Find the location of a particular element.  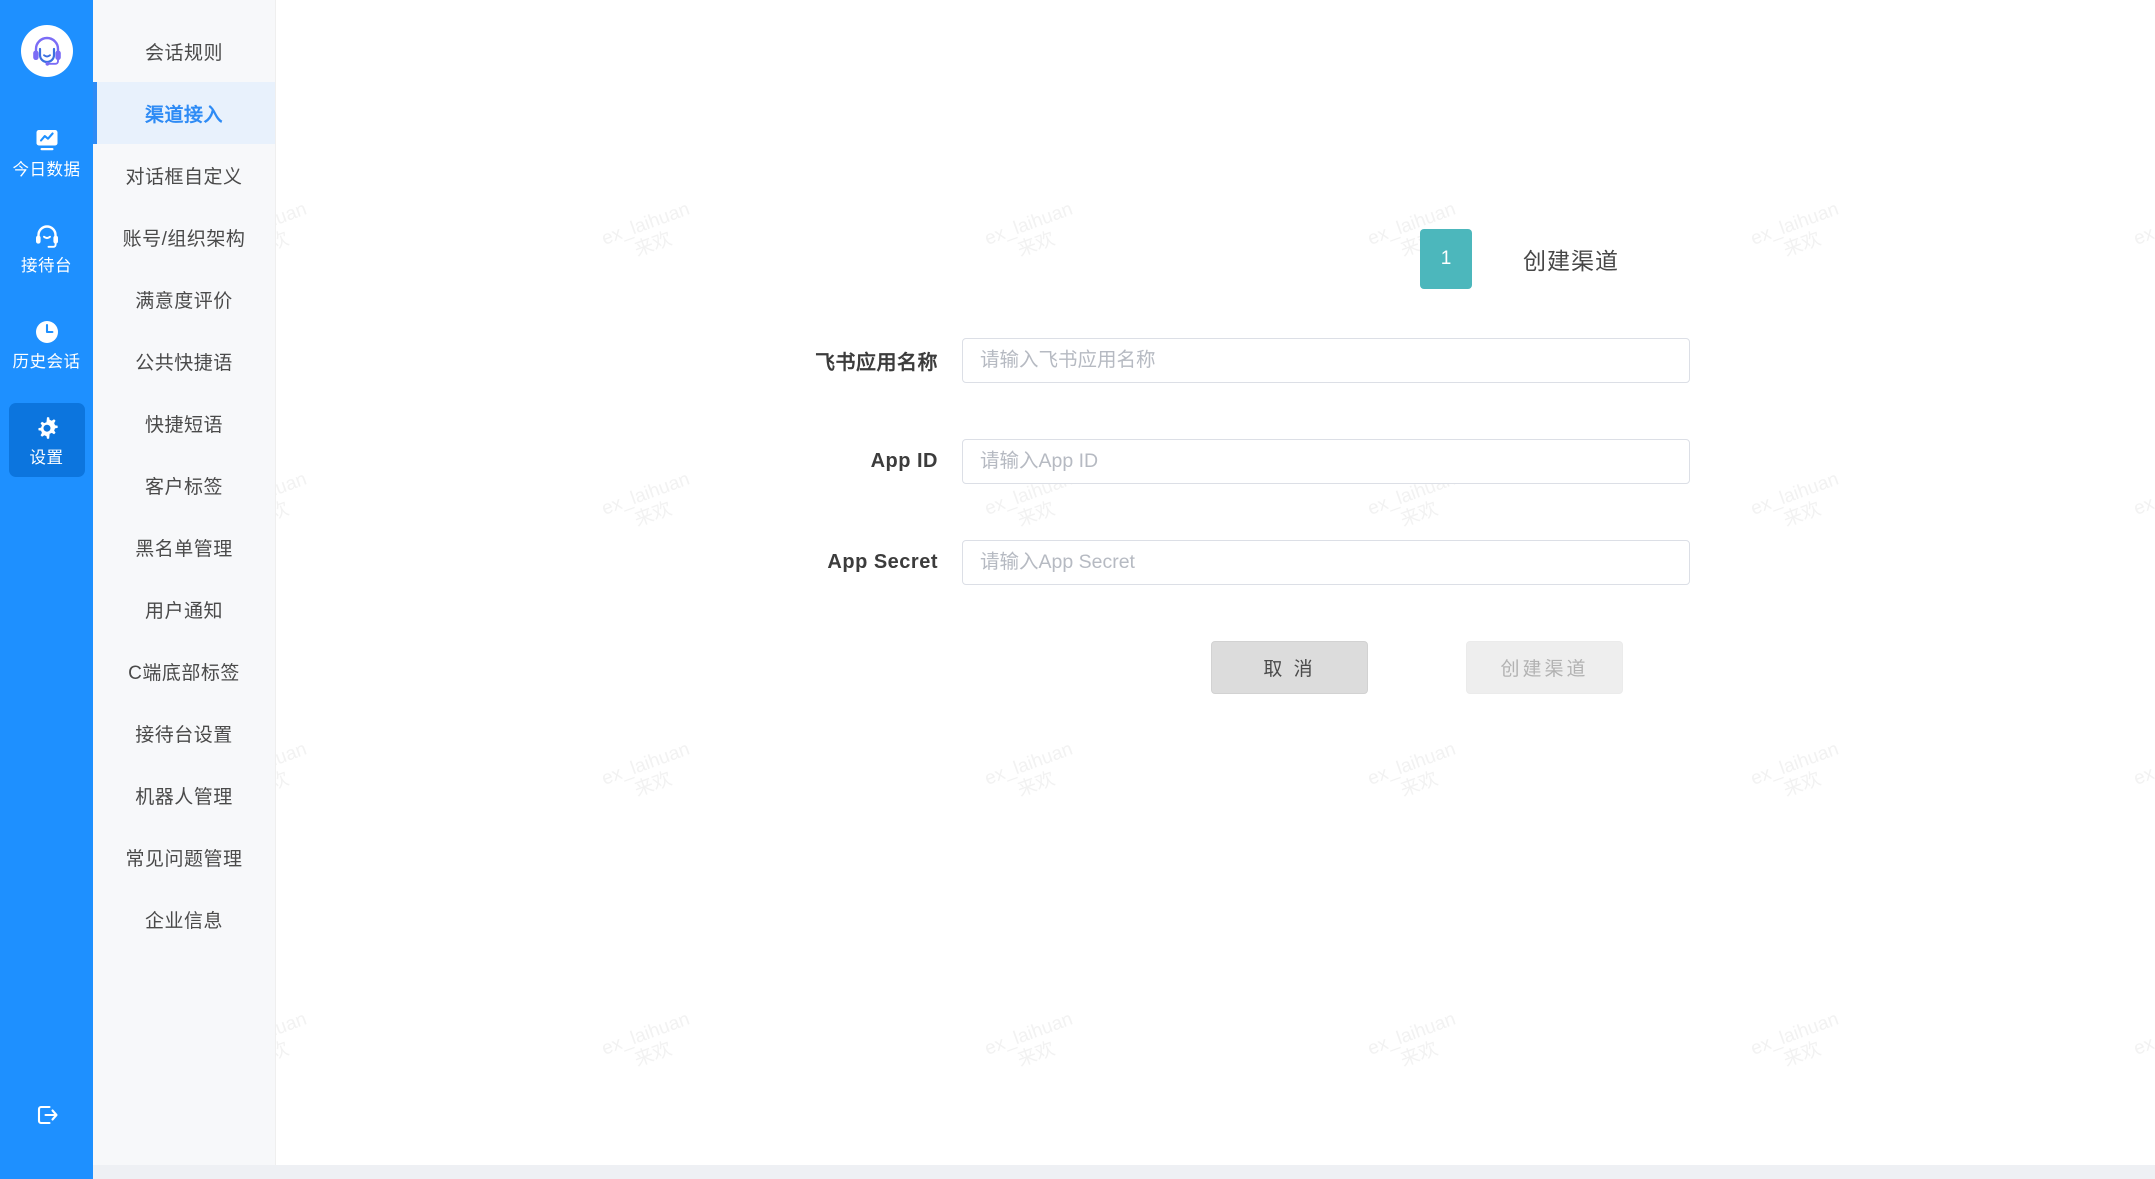

bottom-scrollbar-track is located at coordinates (1124, 1172).